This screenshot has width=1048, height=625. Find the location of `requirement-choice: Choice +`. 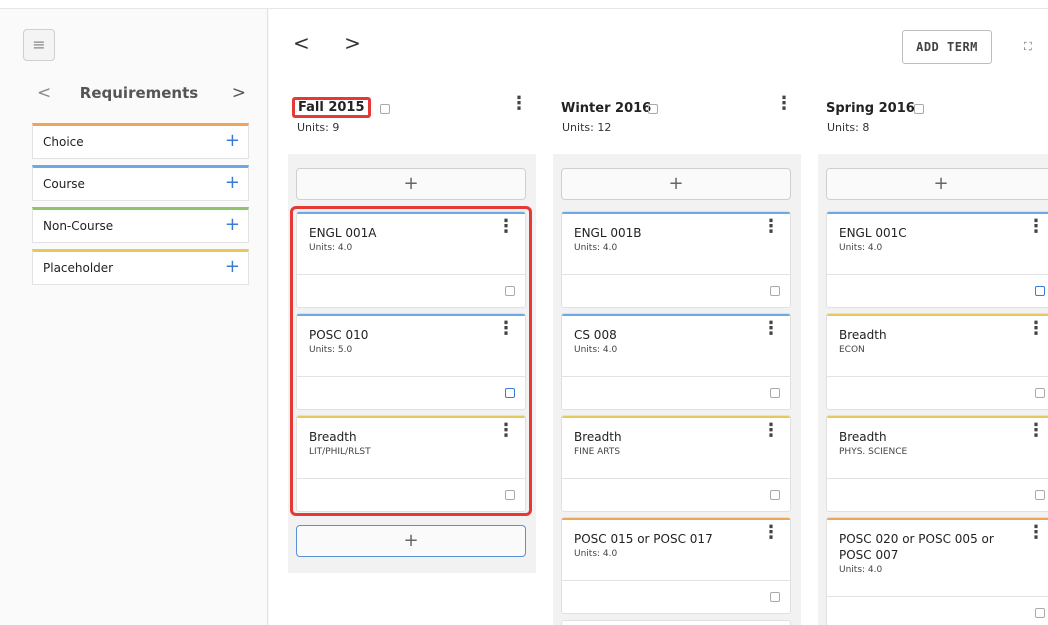

requirement-choice: Choice + is located at coordinates (140, 141).